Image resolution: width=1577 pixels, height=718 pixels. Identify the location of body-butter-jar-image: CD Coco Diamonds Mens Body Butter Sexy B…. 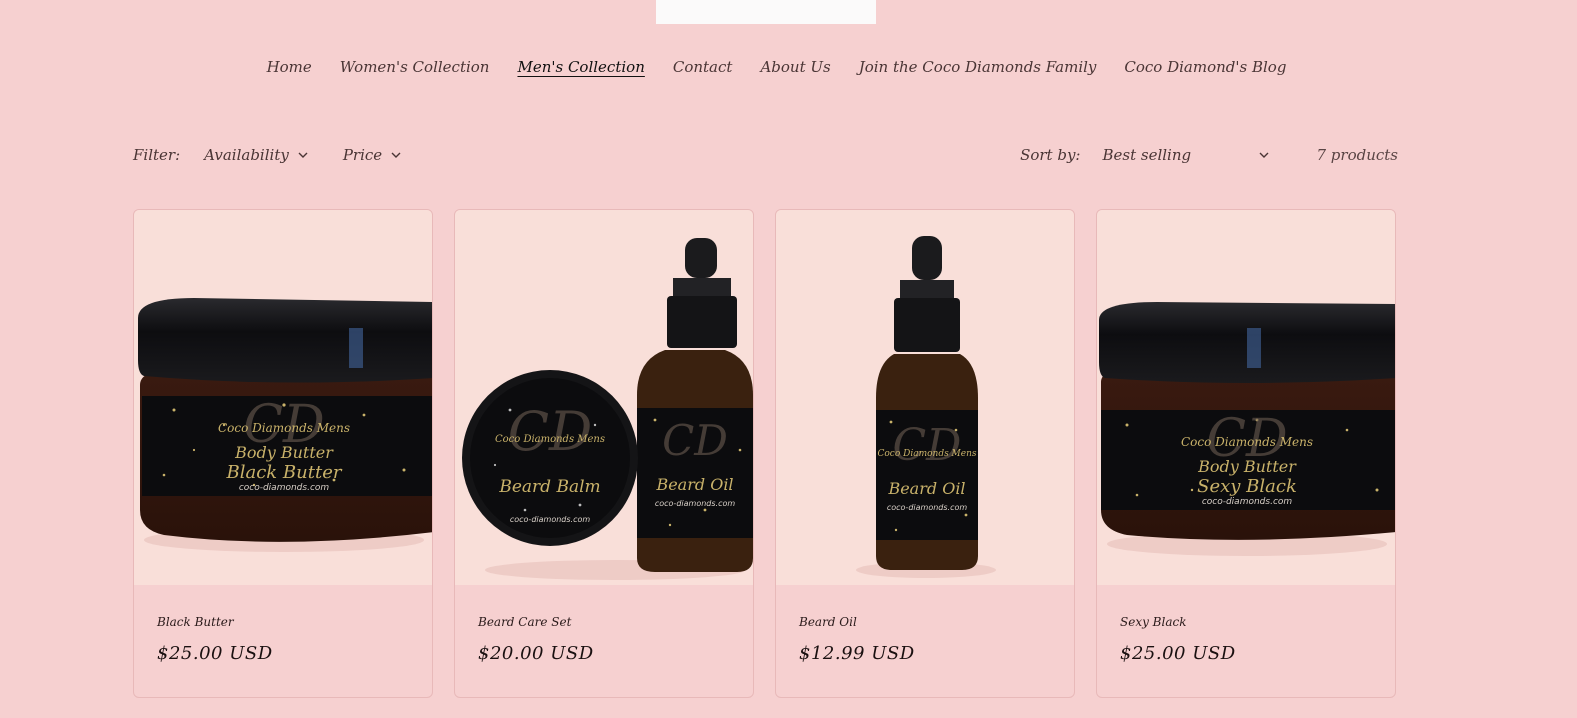
(1247, 429).